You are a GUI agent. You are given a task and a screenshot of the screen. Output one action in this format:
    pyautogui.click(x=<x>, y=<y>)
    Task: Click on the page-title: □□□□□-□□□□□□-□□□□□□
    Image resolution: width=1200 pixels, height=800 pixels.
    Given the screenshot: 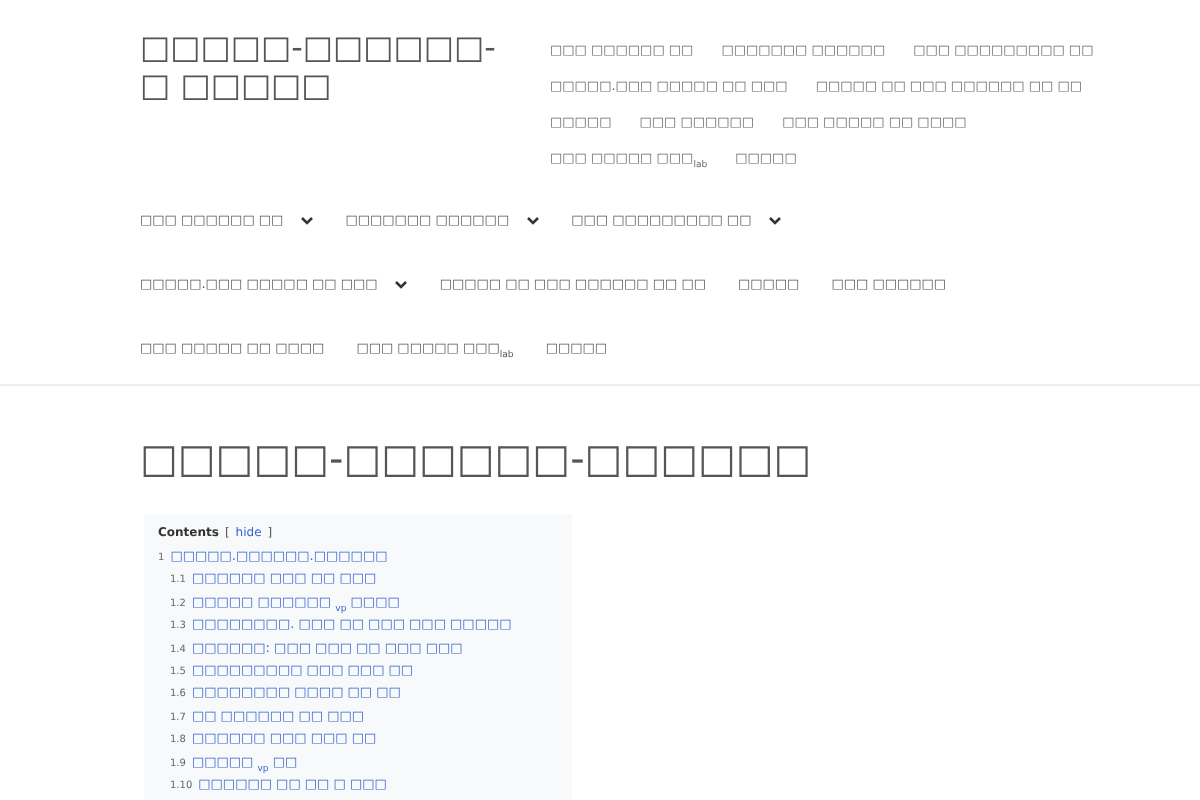 What is the action you would take?
    pyautogui.click(x=477, y=459)
    